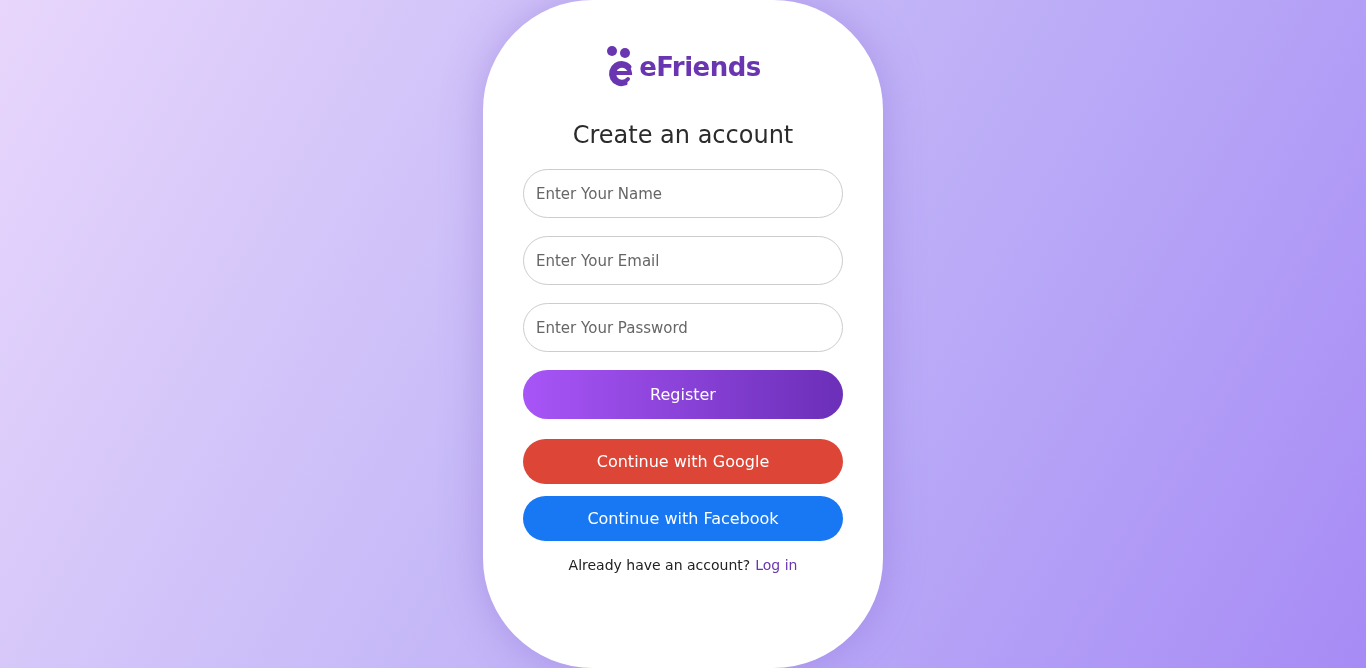 This screenshot has height=668, width=1366. Describe the element at coordinates (683, 260) in the screenshot. I see `input-field: Enter Your Email` at that location.